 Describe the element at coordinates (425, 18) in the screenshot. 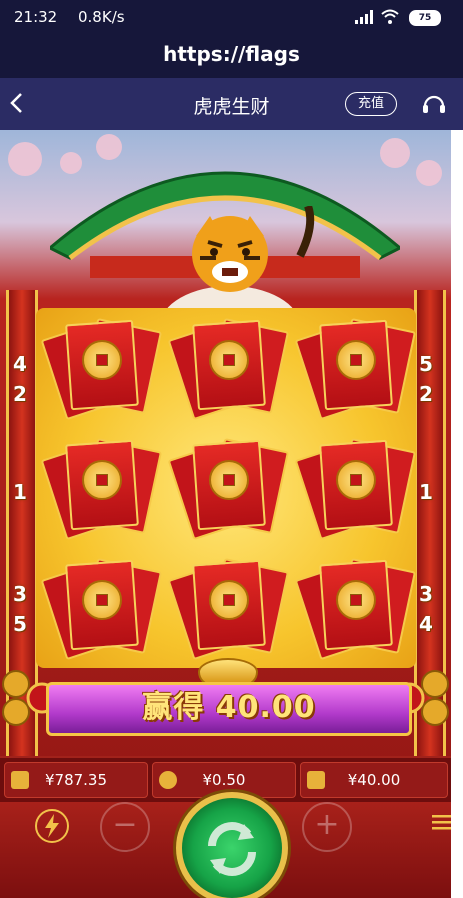

I see `battery-icon: 75` at that location.